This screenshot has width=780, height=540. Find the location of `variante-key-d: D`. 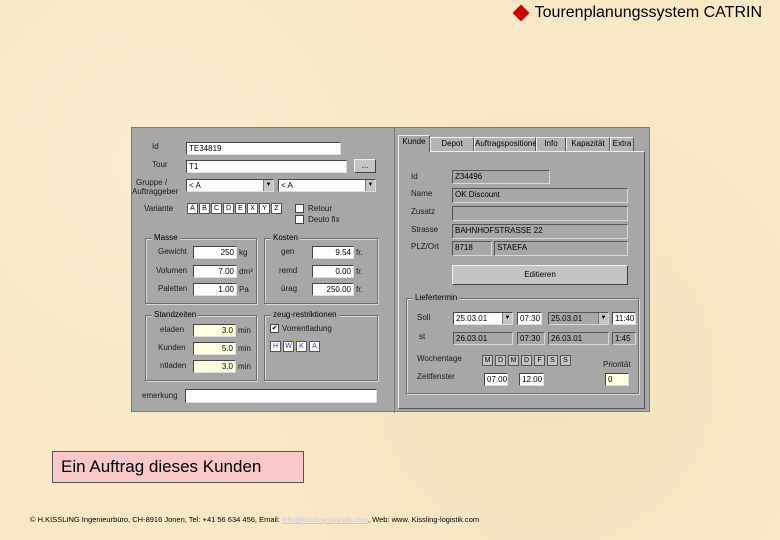

variante-key-d: D is located at coordinates (228, 208).